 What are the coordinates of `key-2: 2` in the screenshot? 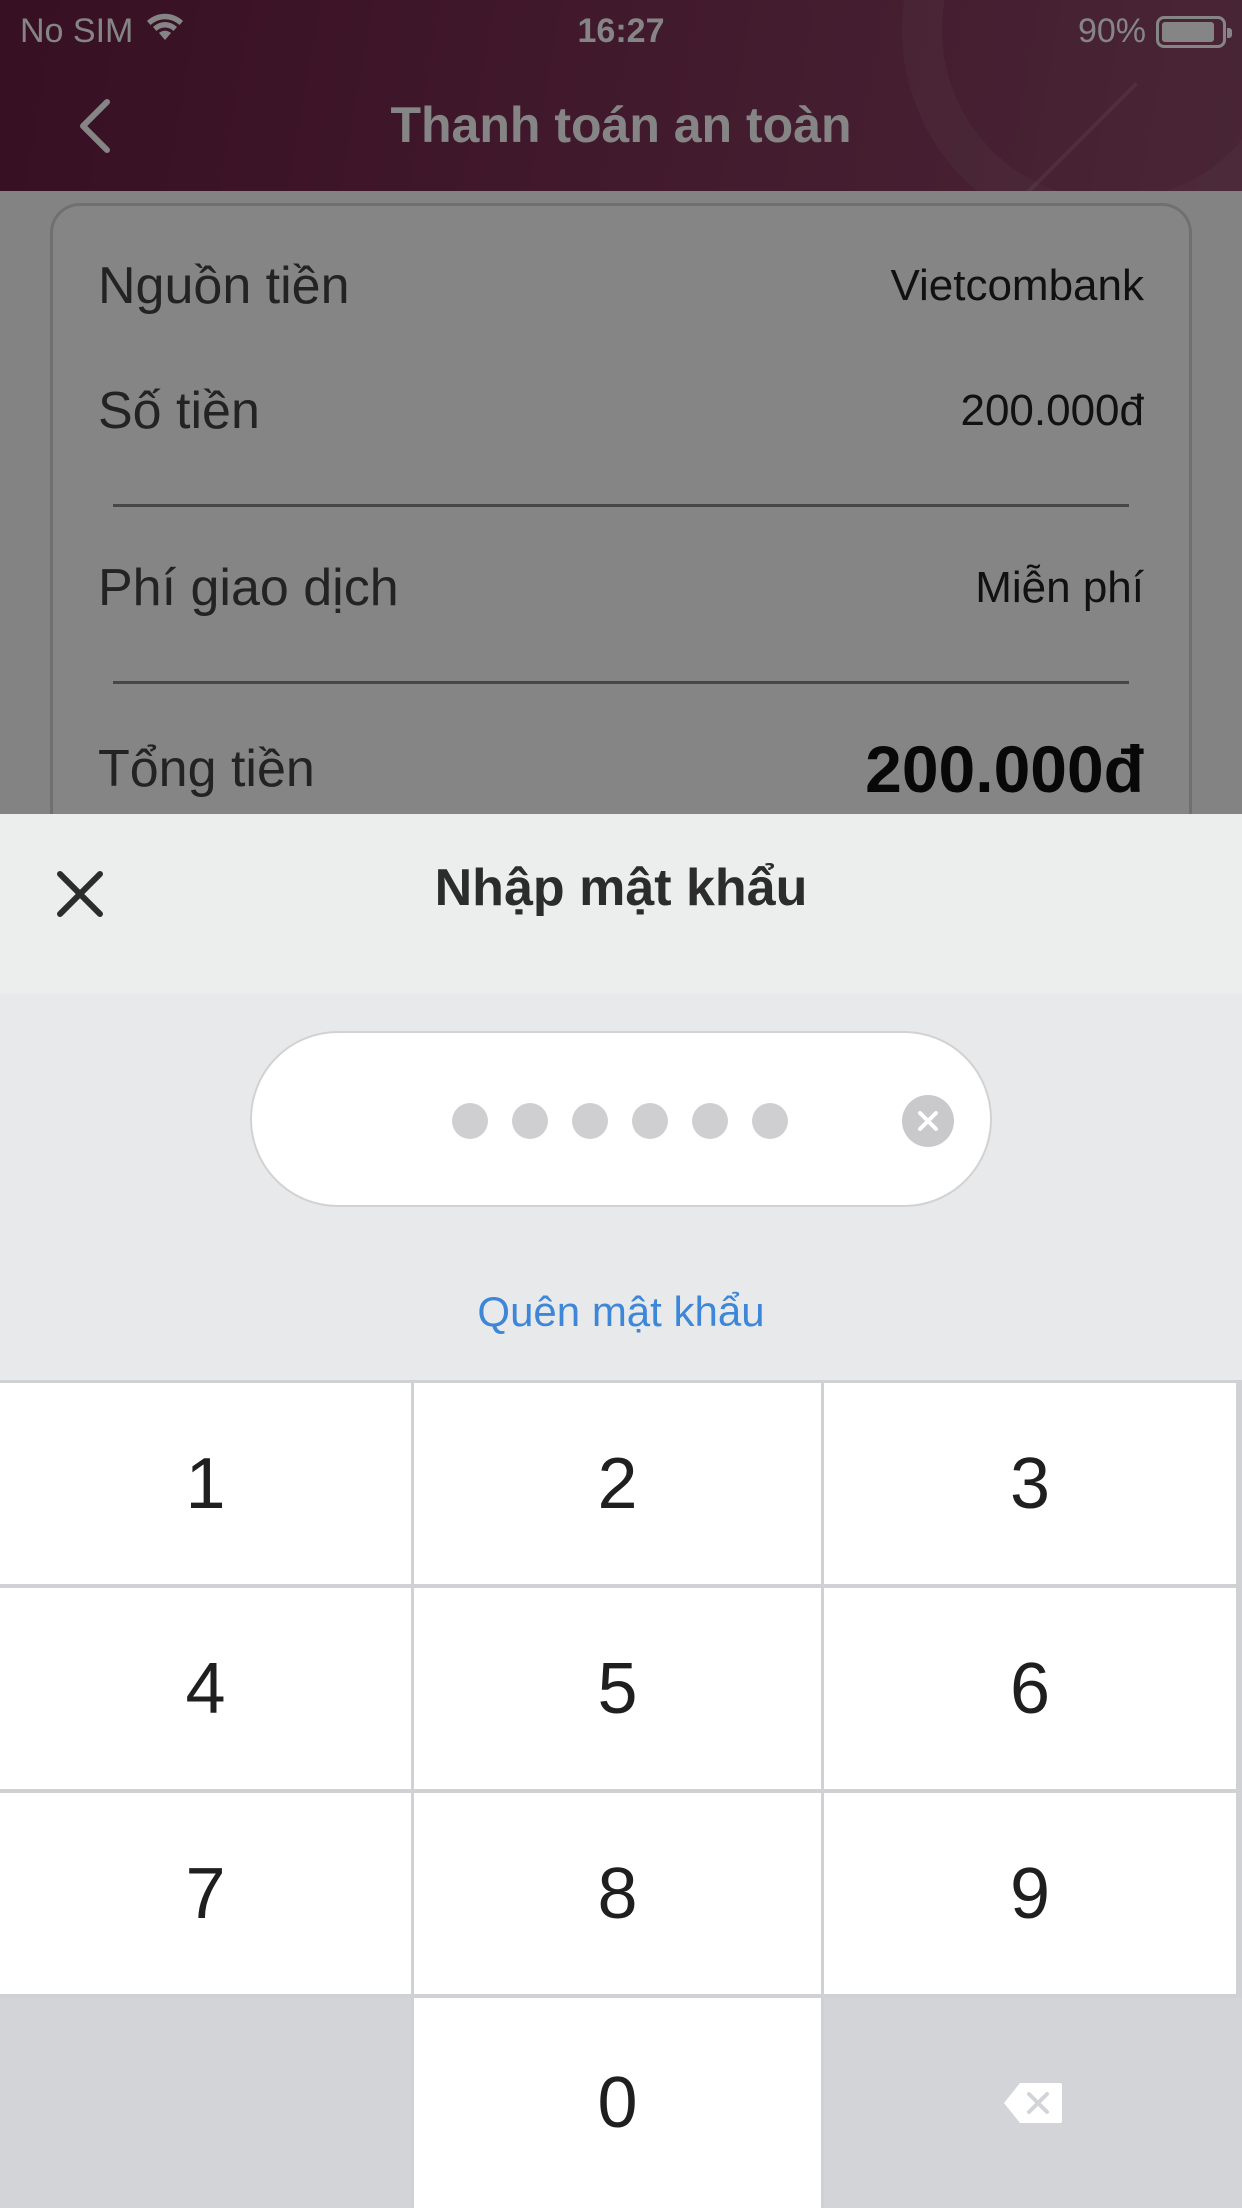 It's located at (617, 1483).